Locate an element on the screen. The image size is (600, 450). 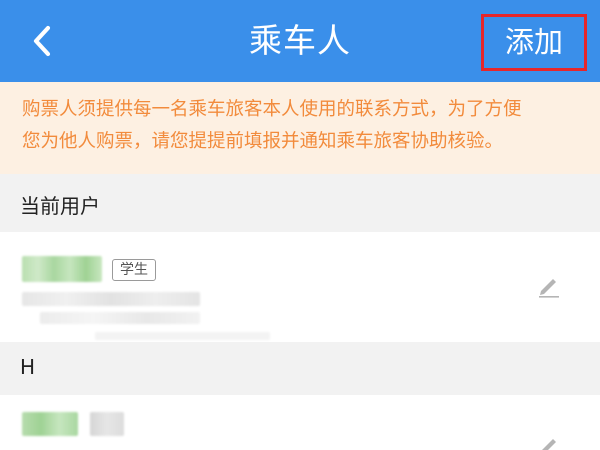
redacted-id is located at coordinates (111, 299).